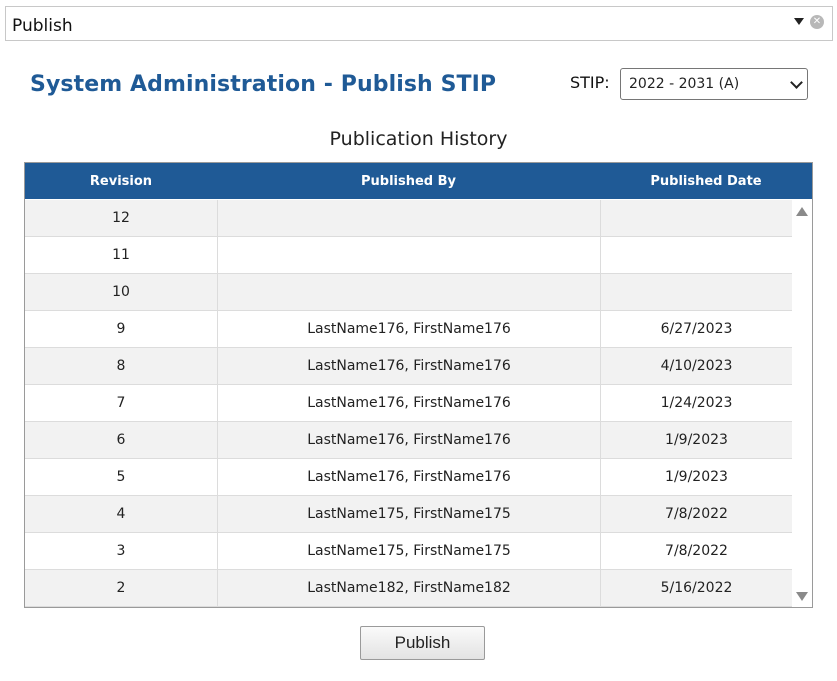 Image resolution: width=837 pixels, height=681 pixels. I want to click on column-header-published-date: Published Date, so click(706, 181).